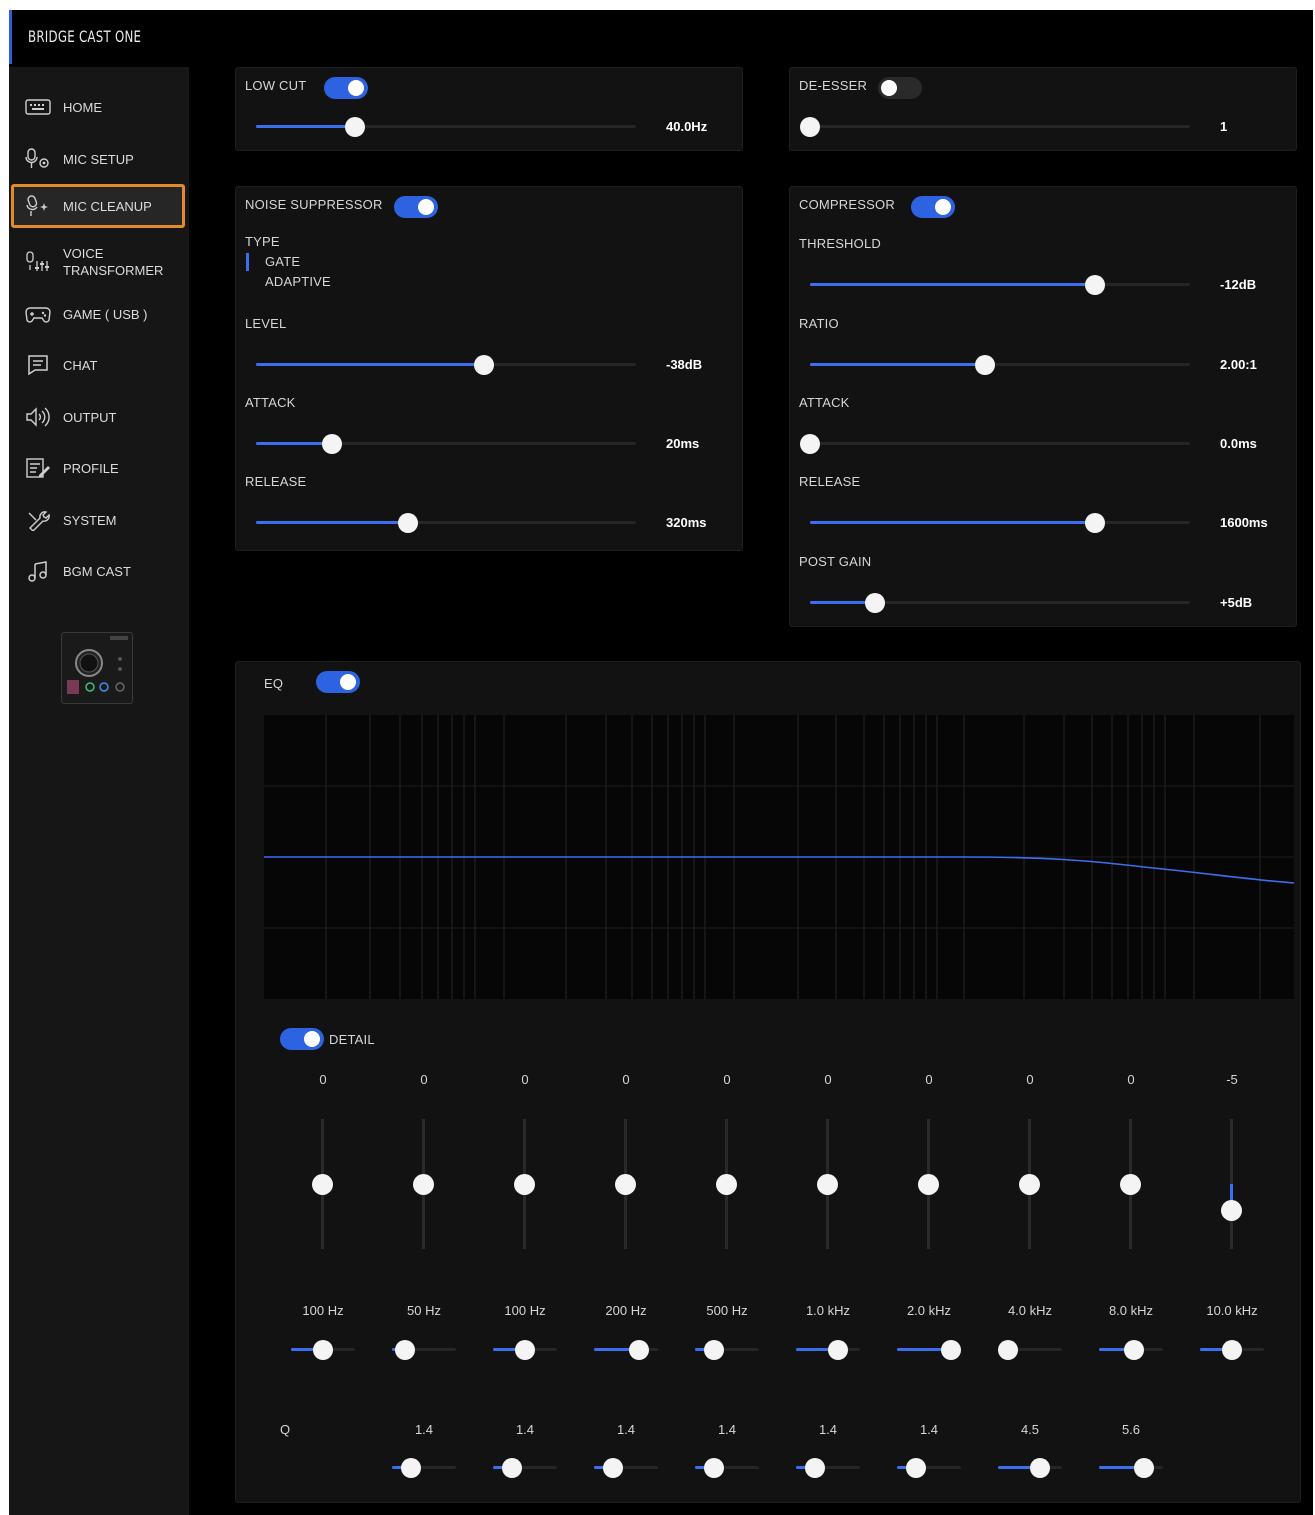  Describe the element at coordinates (1000, 365) in the screenshot. I see `ratio-slider` at that location.